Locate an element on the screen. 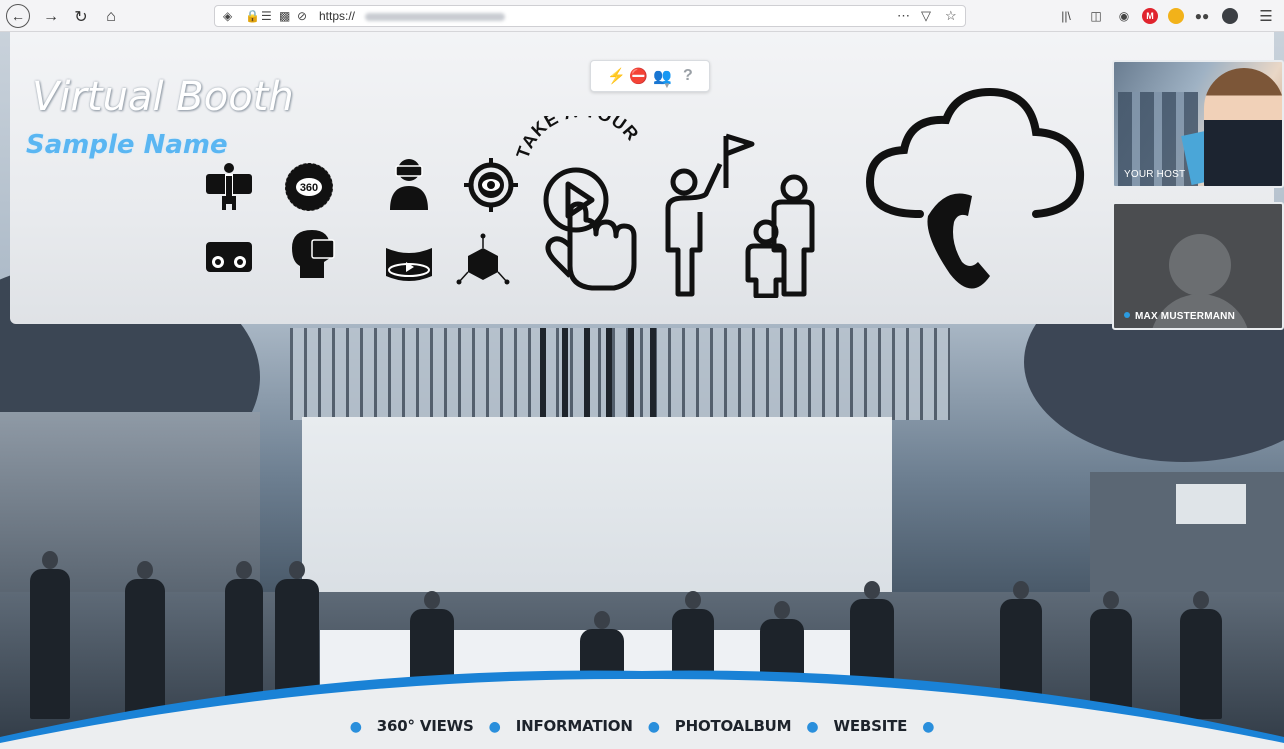 This screenshot has width=1284, height=749. nav-photoalbum: PHOTOALBUM is located at coordinates (733, 726).